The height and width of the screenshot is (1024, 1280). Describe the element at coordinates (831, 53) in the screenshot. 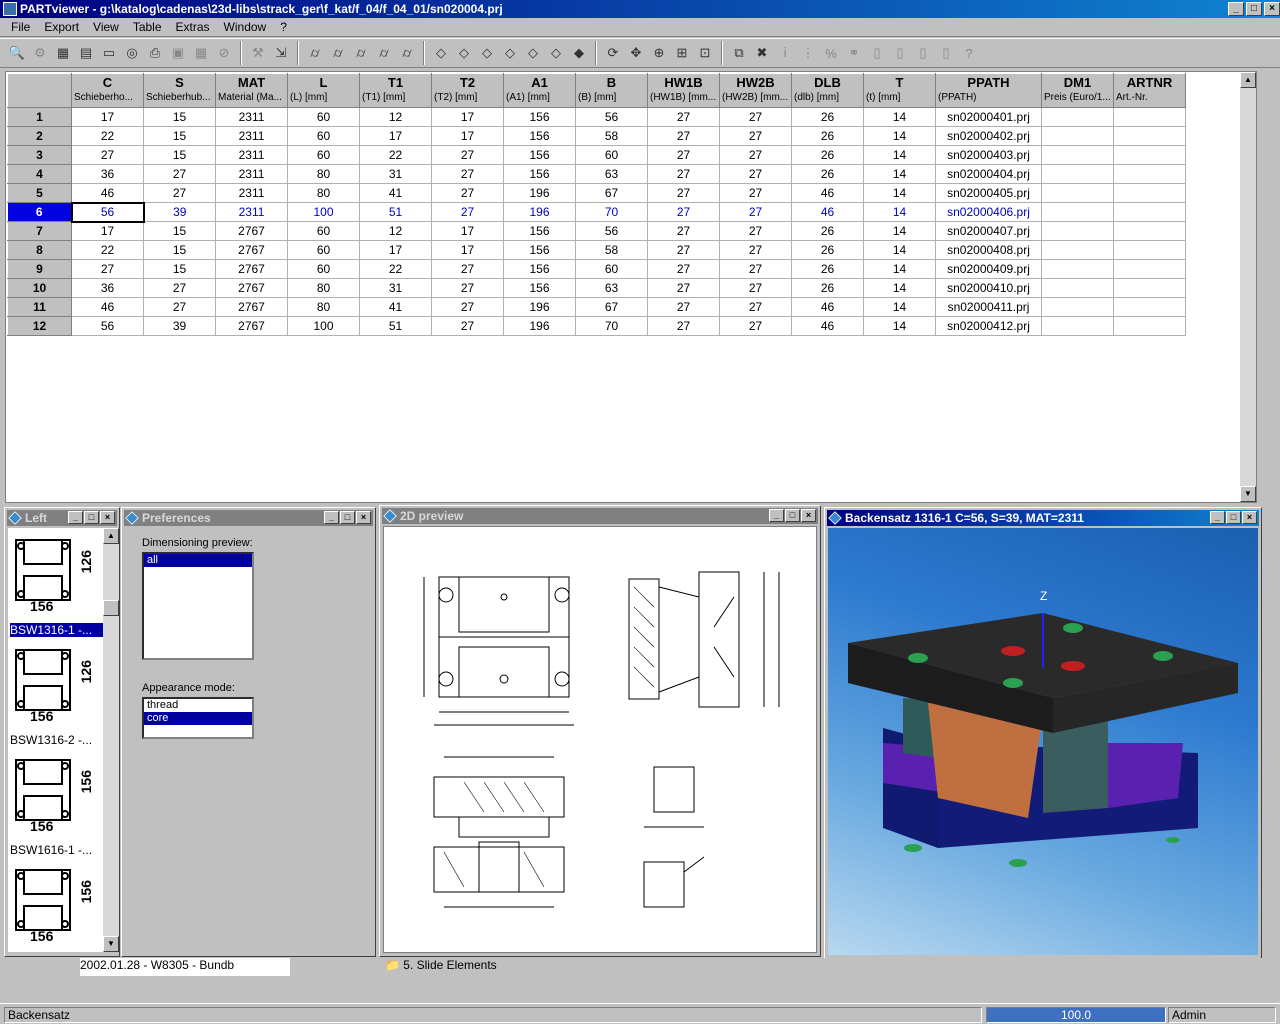

I see `percent-icon: %` at that location.